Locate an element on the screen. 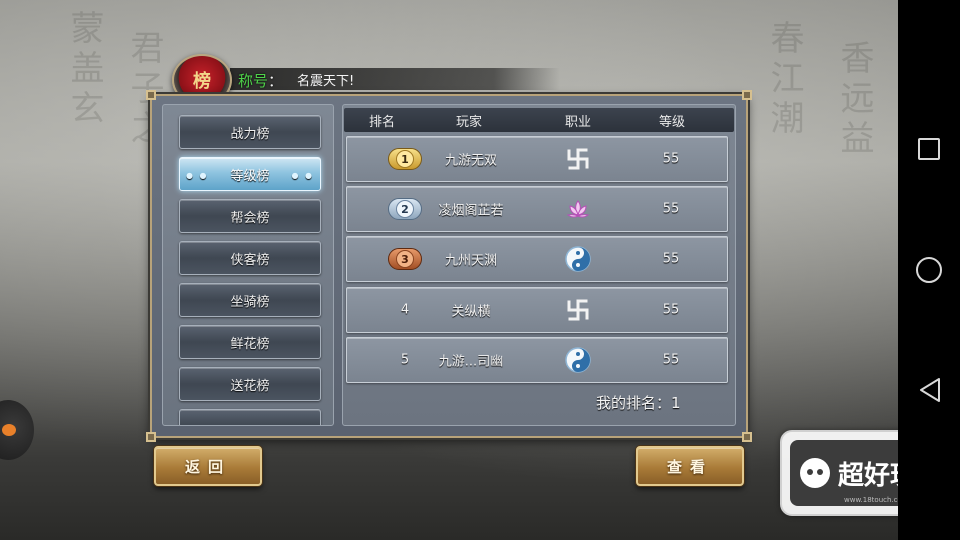  view-button: 查看 is located at coordinates (690, 466).